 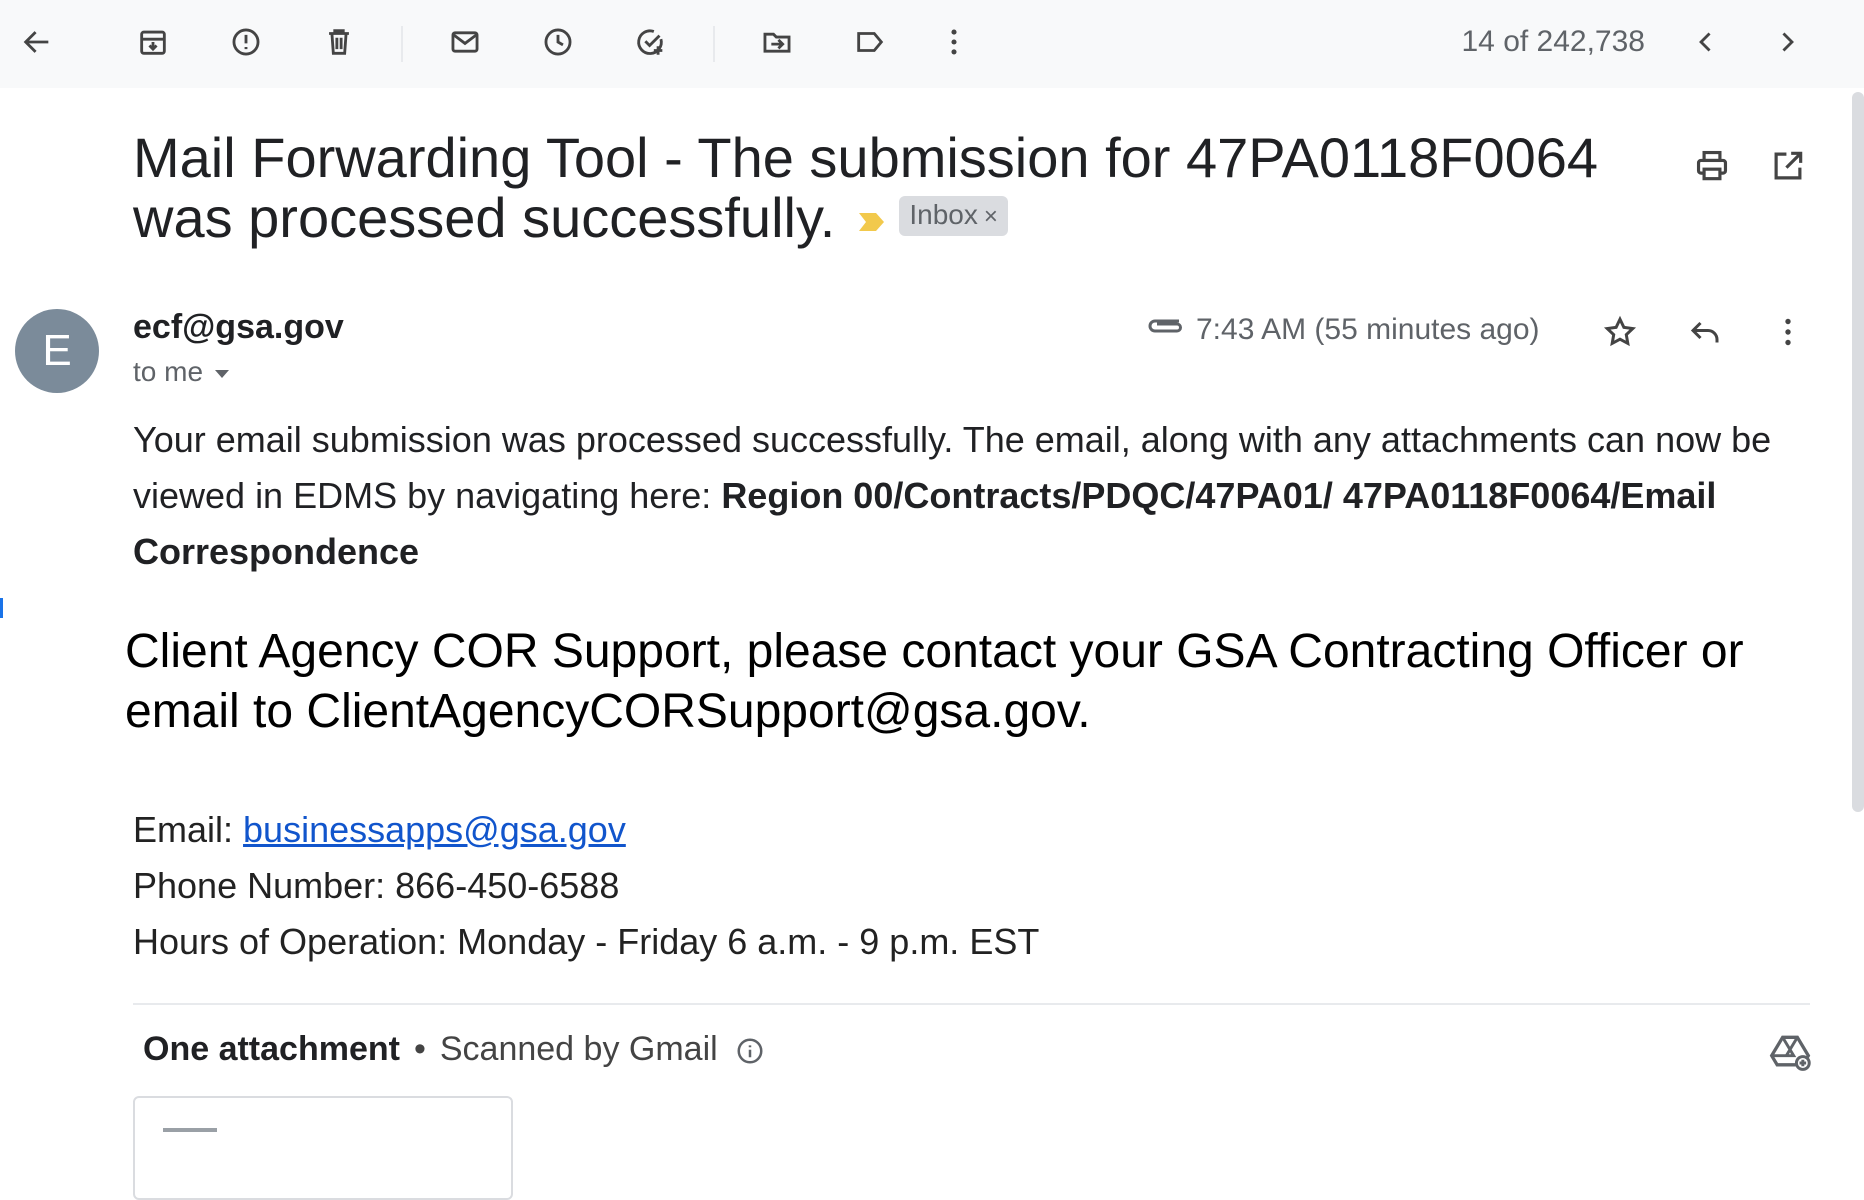 I want to click on phone-line: Phone Number: 866-450-6588, so click(x=376, y=885).